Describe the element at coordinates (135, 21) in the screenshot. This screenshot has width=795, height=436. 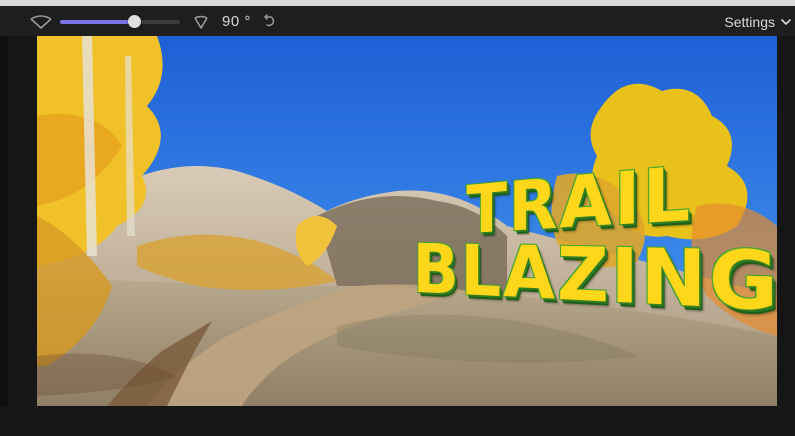
I see `slider-thumb` at that location.